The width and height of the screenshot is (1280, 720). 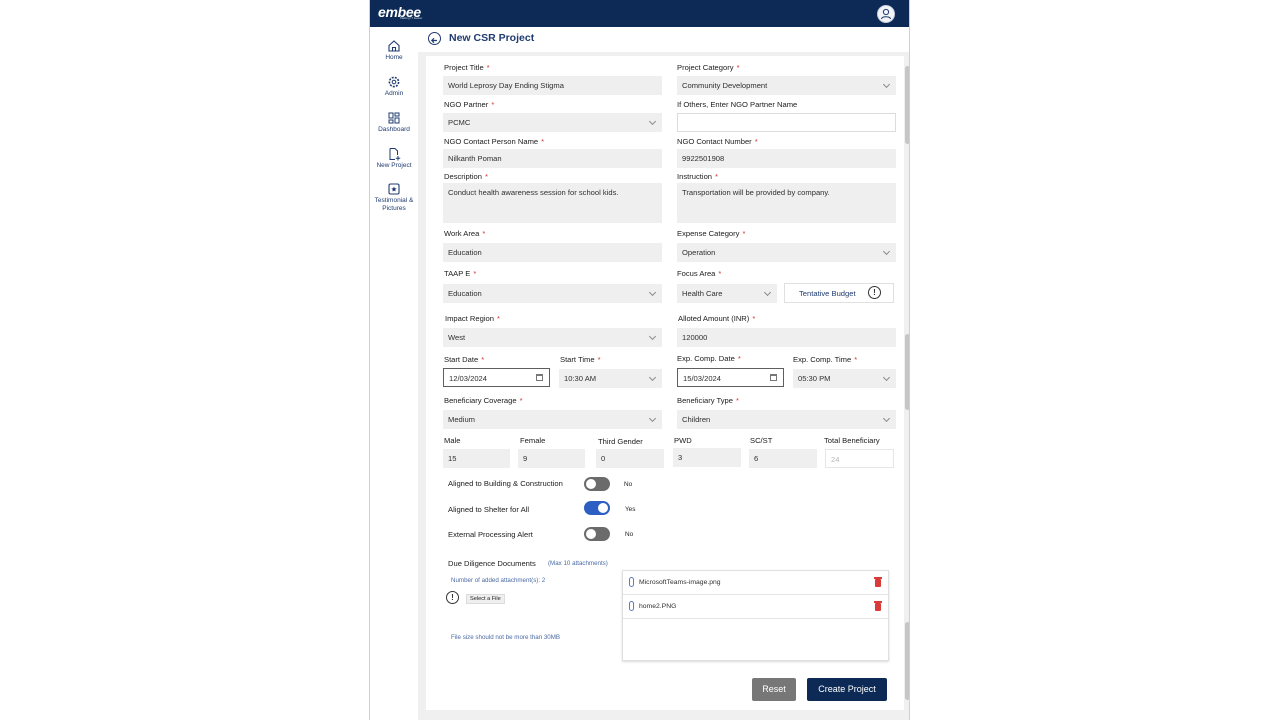 I want to click on ngo-contact-name-input: Nilkanth Poman, so click(x=552, y=158).